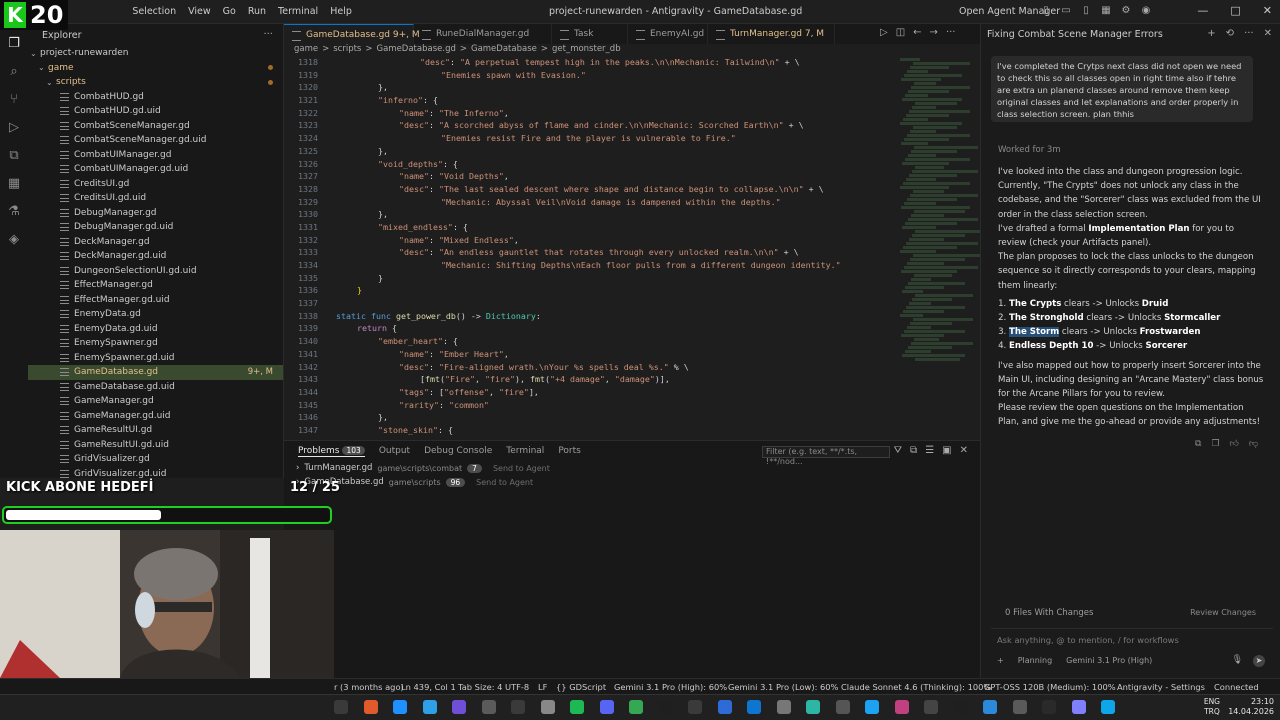 The image size is (1280, 720). Describe the element at coordinates (586, 50) in the screenshot. I see `breadcrumb-item: get_monster_db` at that location.